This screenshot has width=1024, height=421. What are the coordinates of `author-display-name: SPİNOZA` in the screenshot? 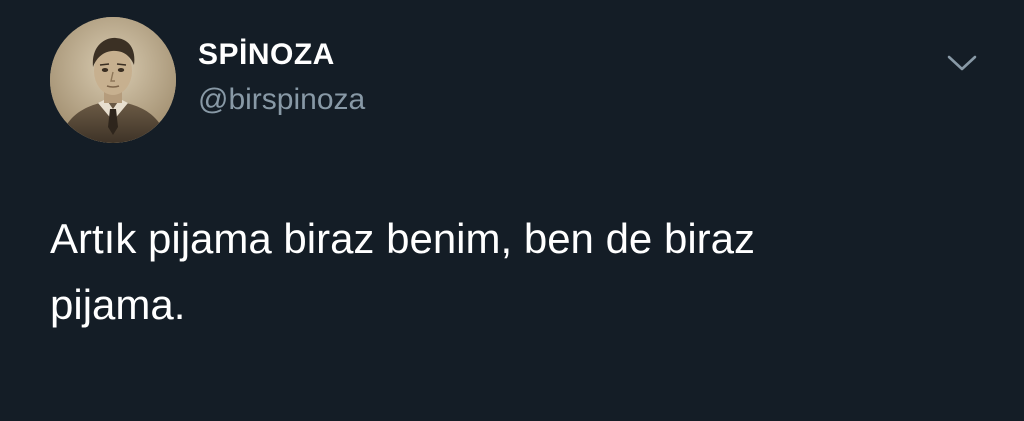 It's located at (266, 55).